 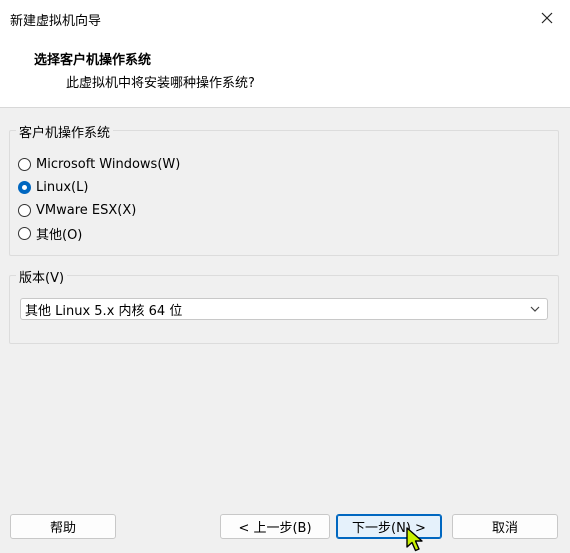 I want to click on version-selected-value: 其他 Linux 5.x 内核 64 位, so click(x=104, y=311).